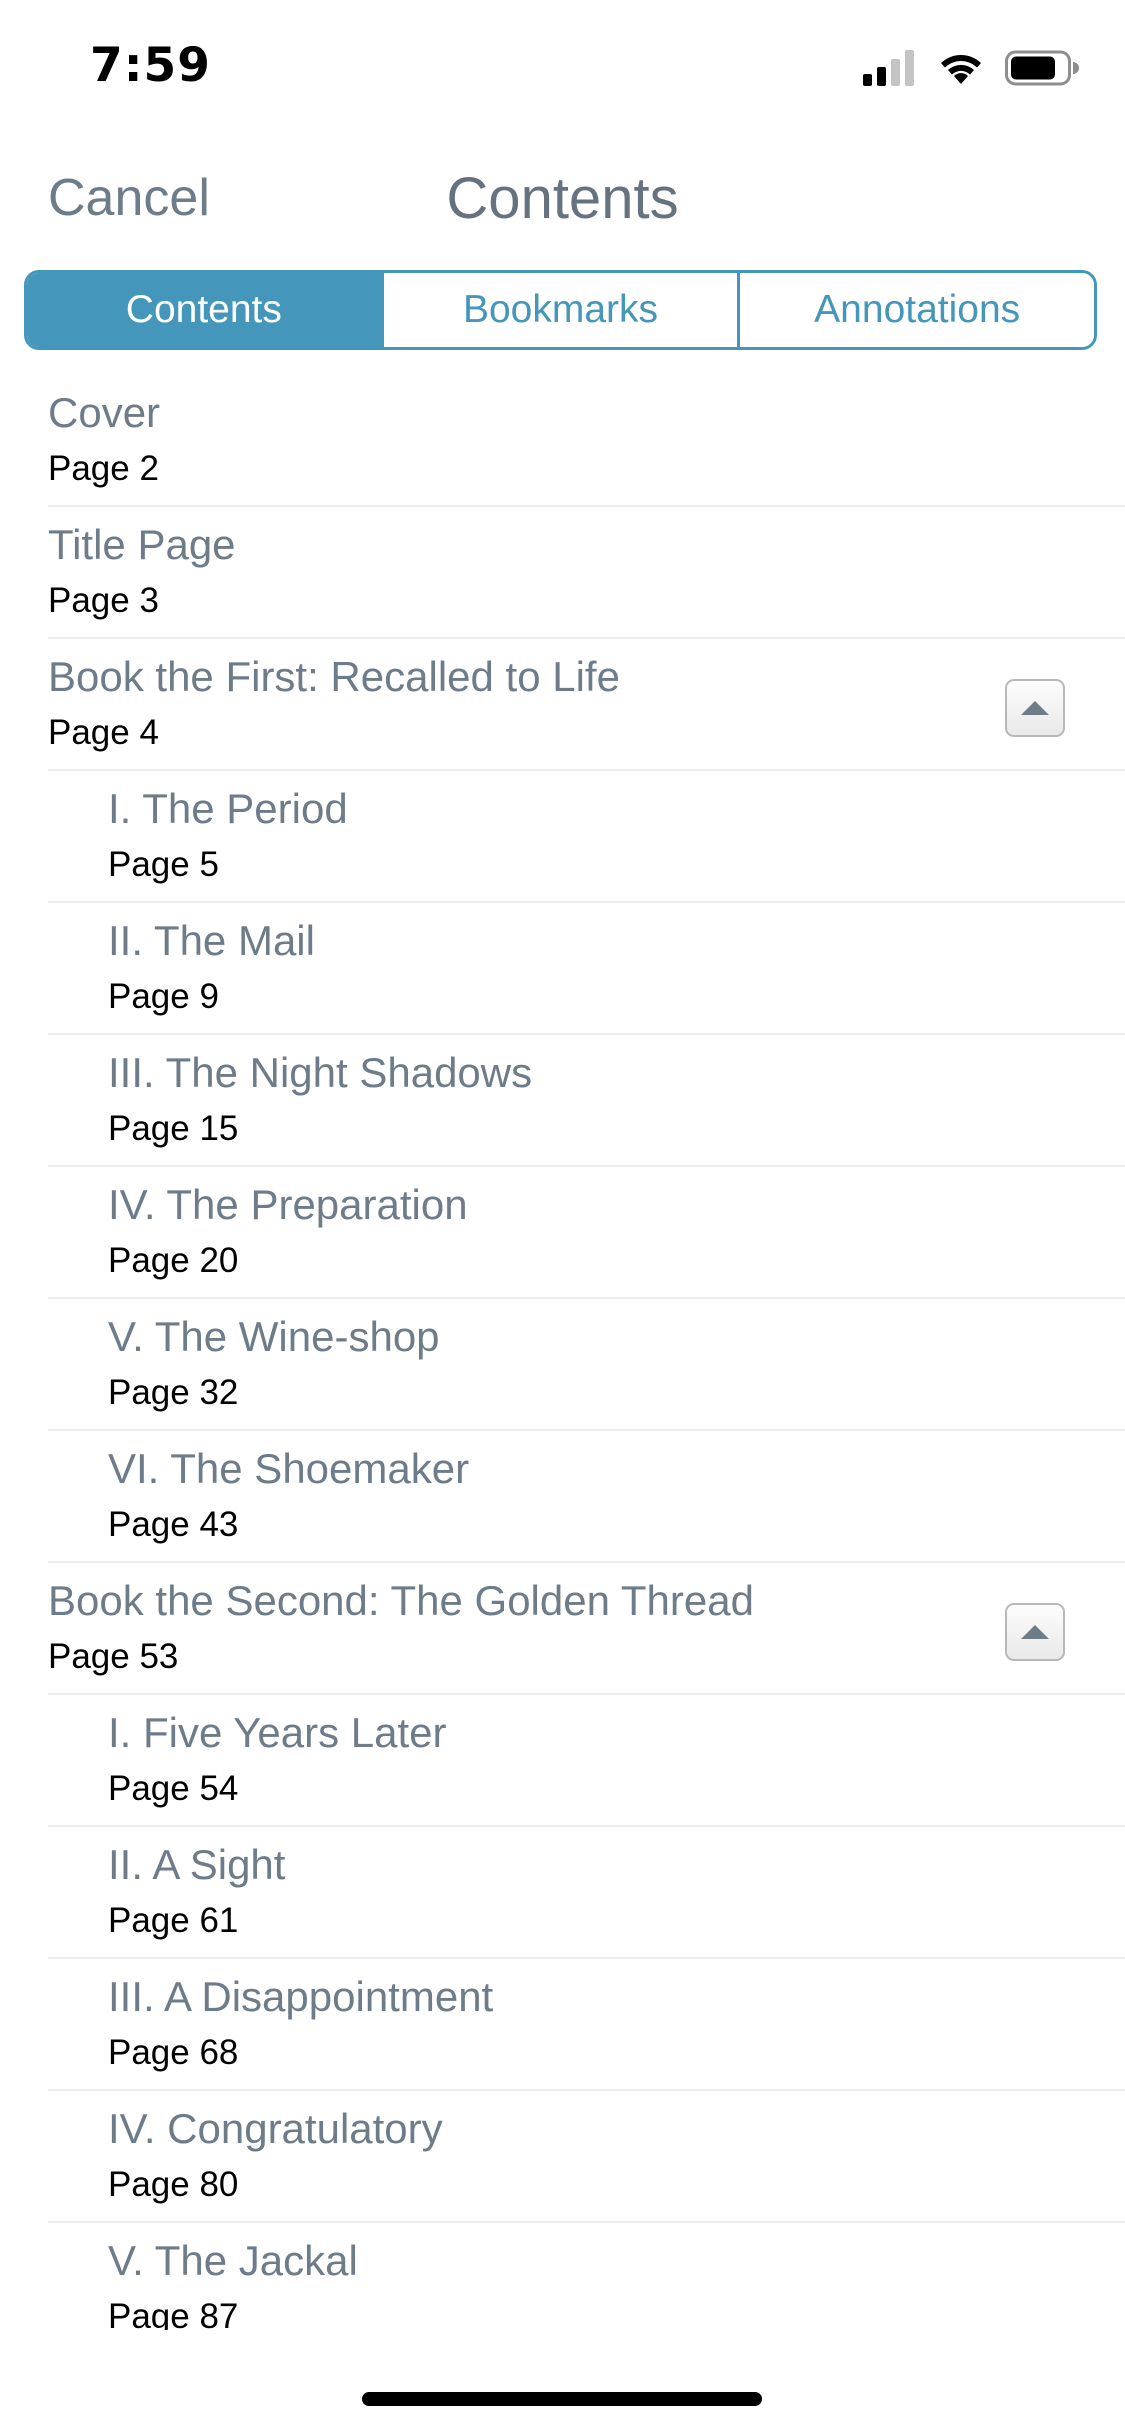  Describe the element at coordinates (301, 1996) in the screenshot. I see `toc-item-title: III. A Disappointment` at that location.